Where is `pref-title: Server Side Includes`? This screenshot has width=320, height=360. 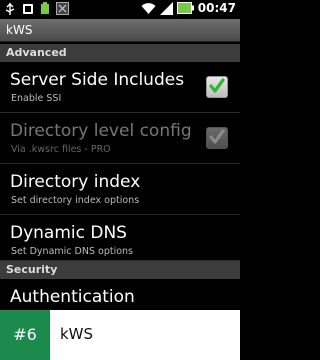 pref-title: Server Side Includes is located at coordinates (97, 80).